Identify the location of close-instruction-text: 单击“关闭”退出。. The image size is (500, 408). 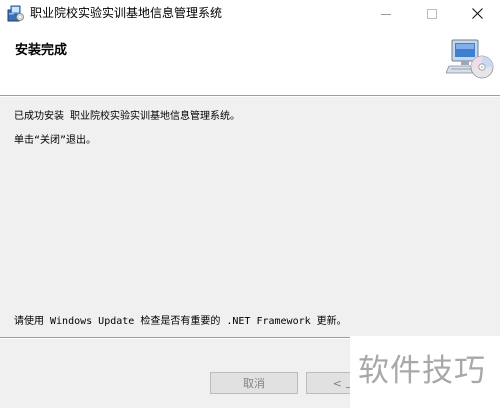
(55, 140).